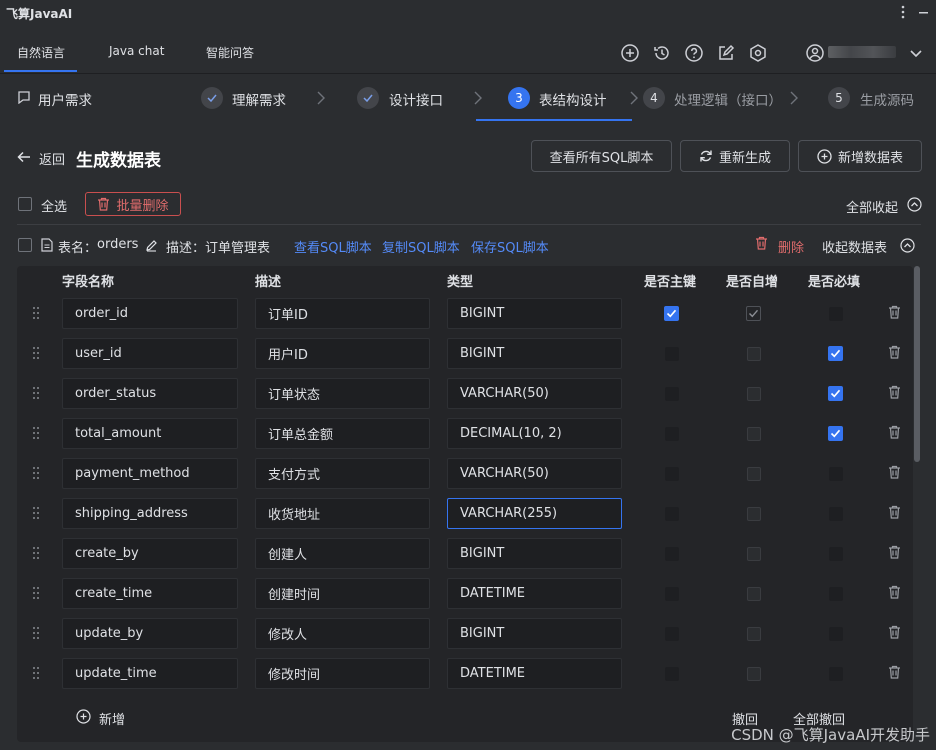  I want to click on regenerate-button: 重新生成, so click(735, 156).